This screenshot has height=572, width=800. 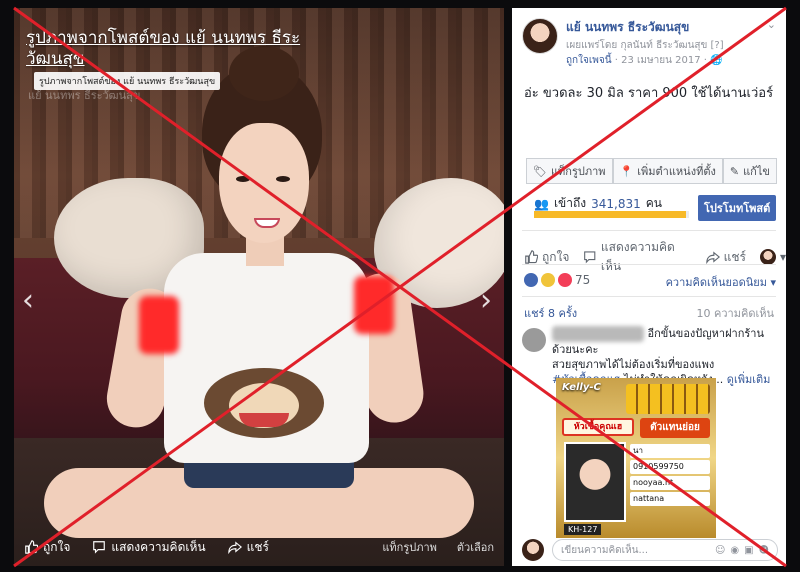 I want to click on author-avatar, so click(x=540, y=36).